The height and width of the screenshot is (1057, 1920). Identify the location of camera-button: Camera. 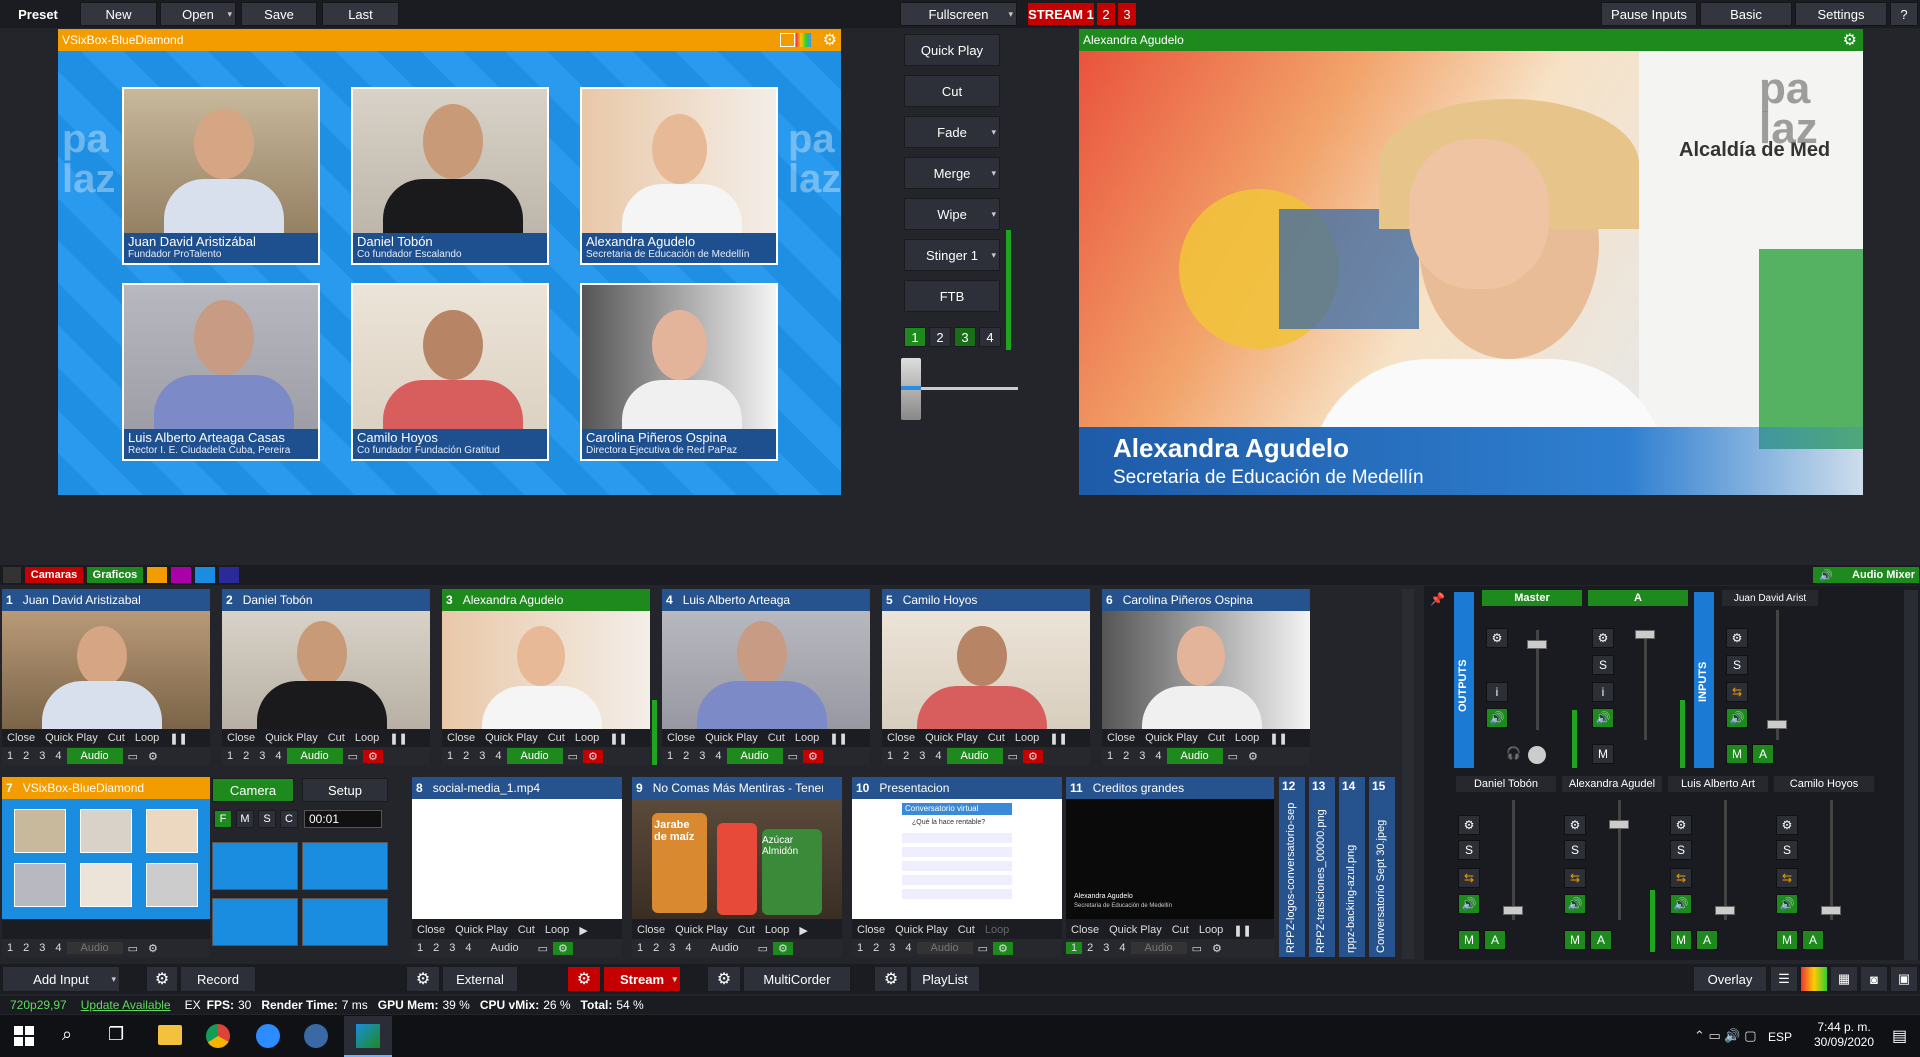
(253, 790).